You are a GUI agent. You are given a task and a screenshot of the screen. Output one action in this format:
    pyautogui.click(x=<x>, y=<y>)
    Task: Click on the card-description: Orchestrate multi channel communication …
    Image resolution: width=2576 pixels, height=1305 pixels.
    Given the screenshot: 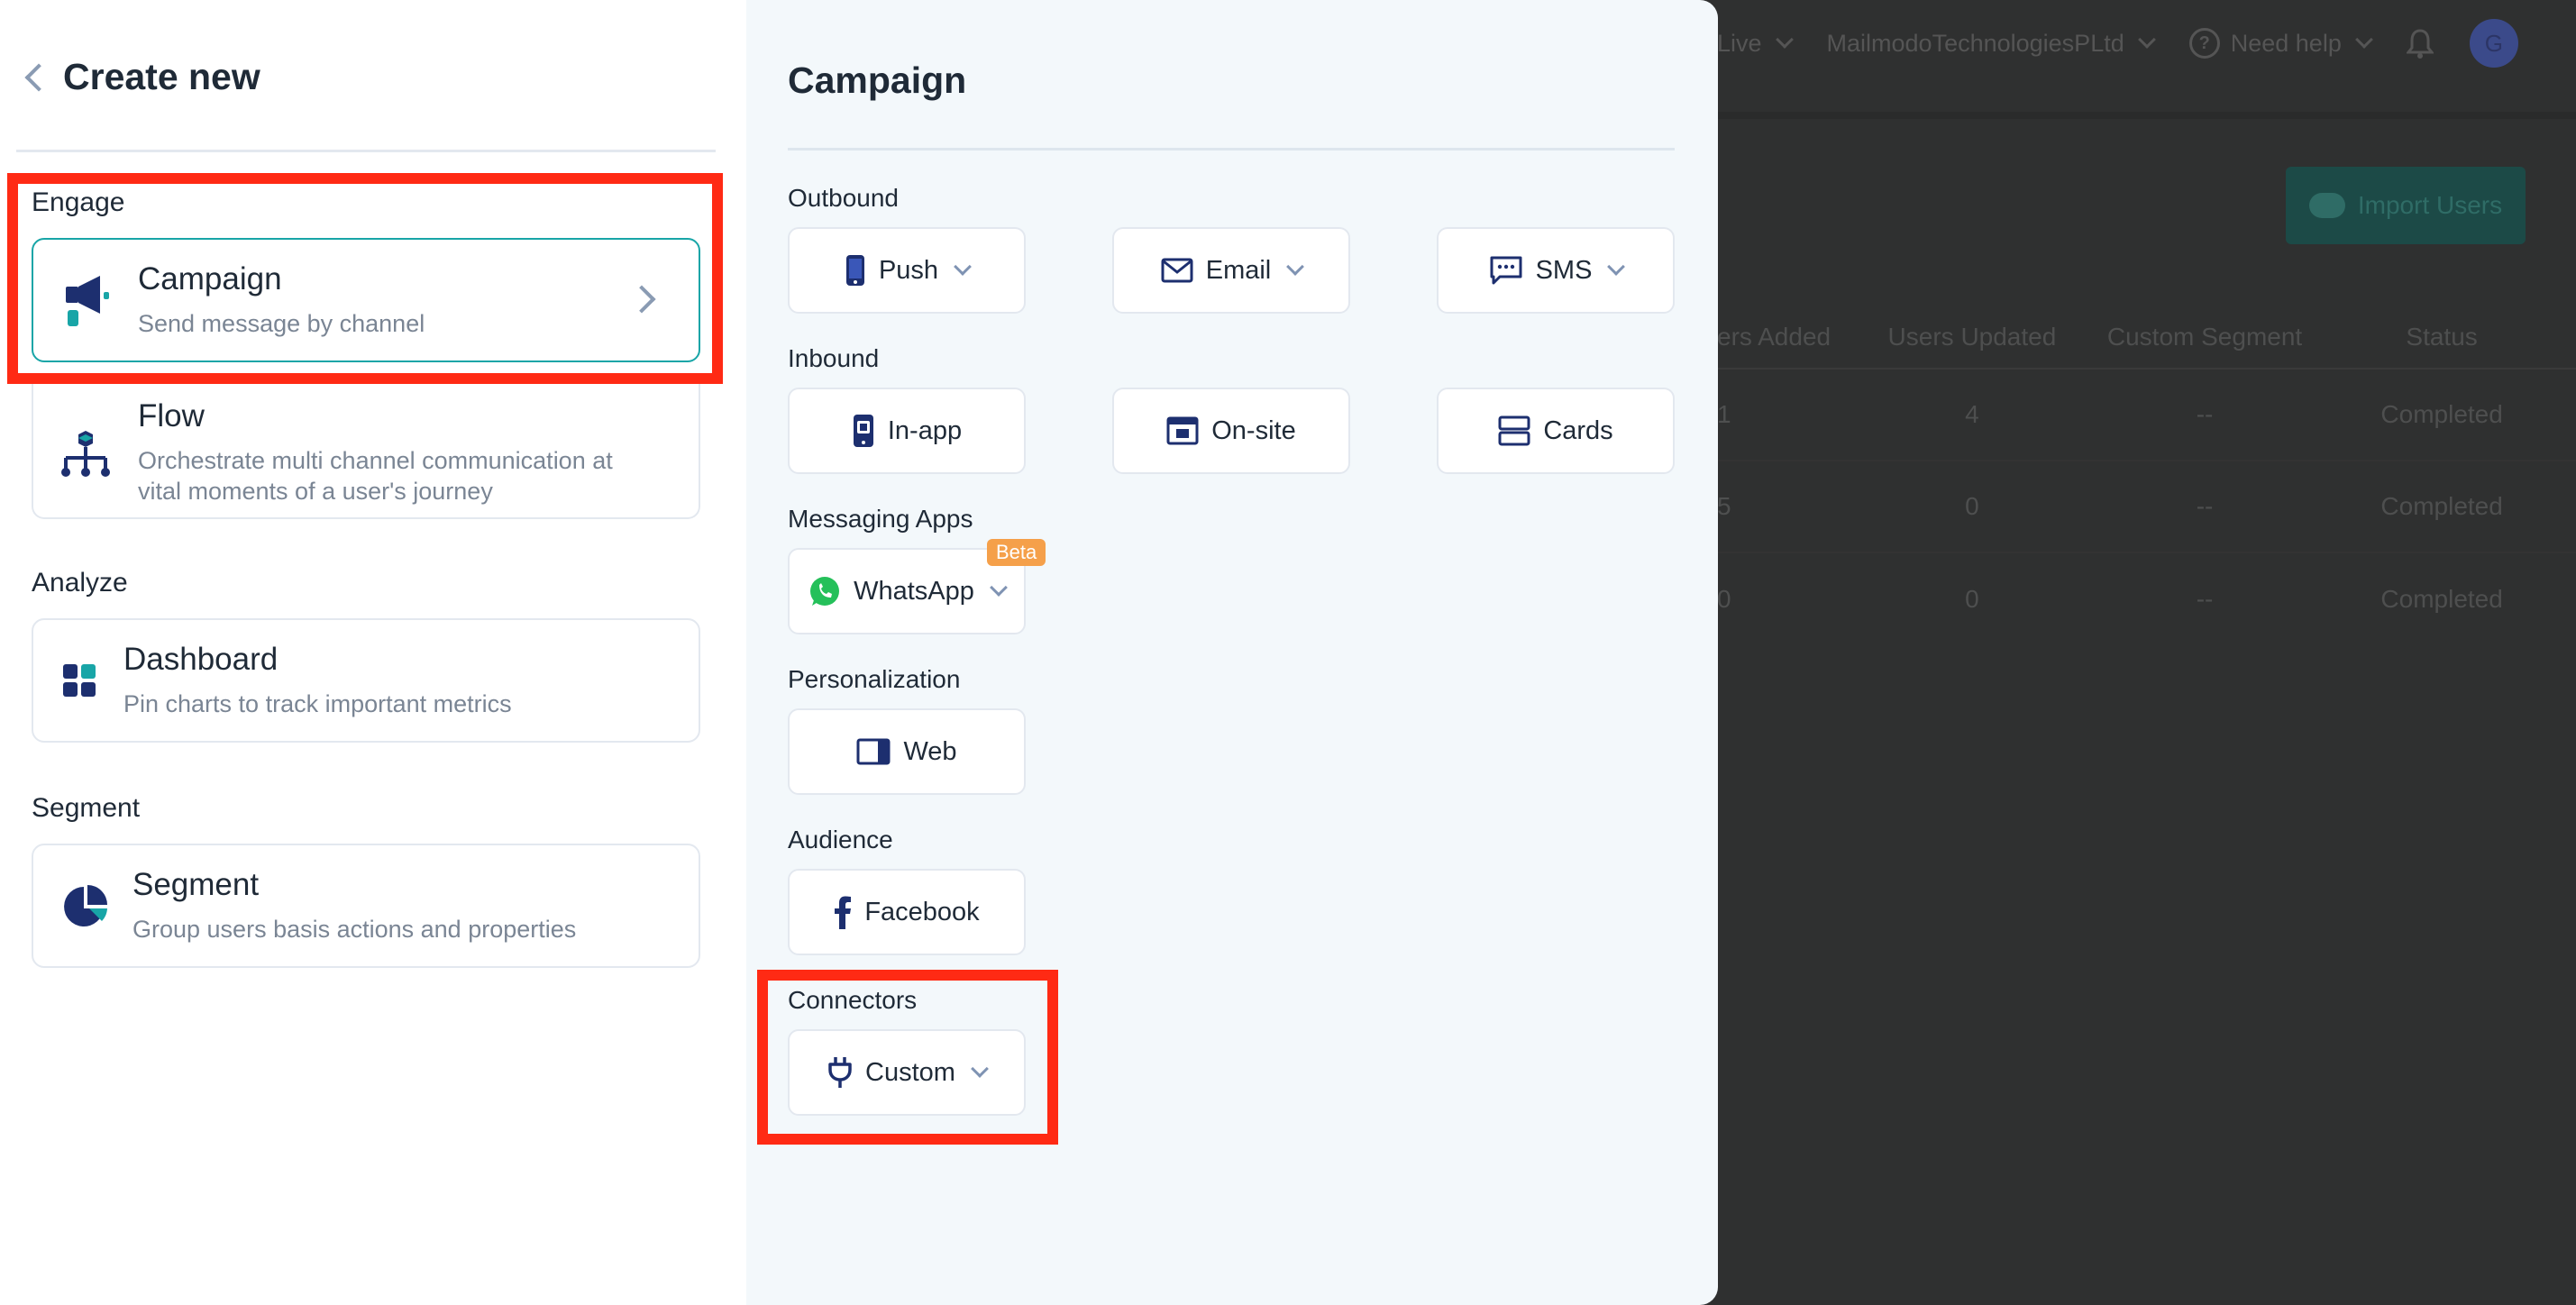 What is the action you would take?
    pyautogui.click(x=375, y=475)
    